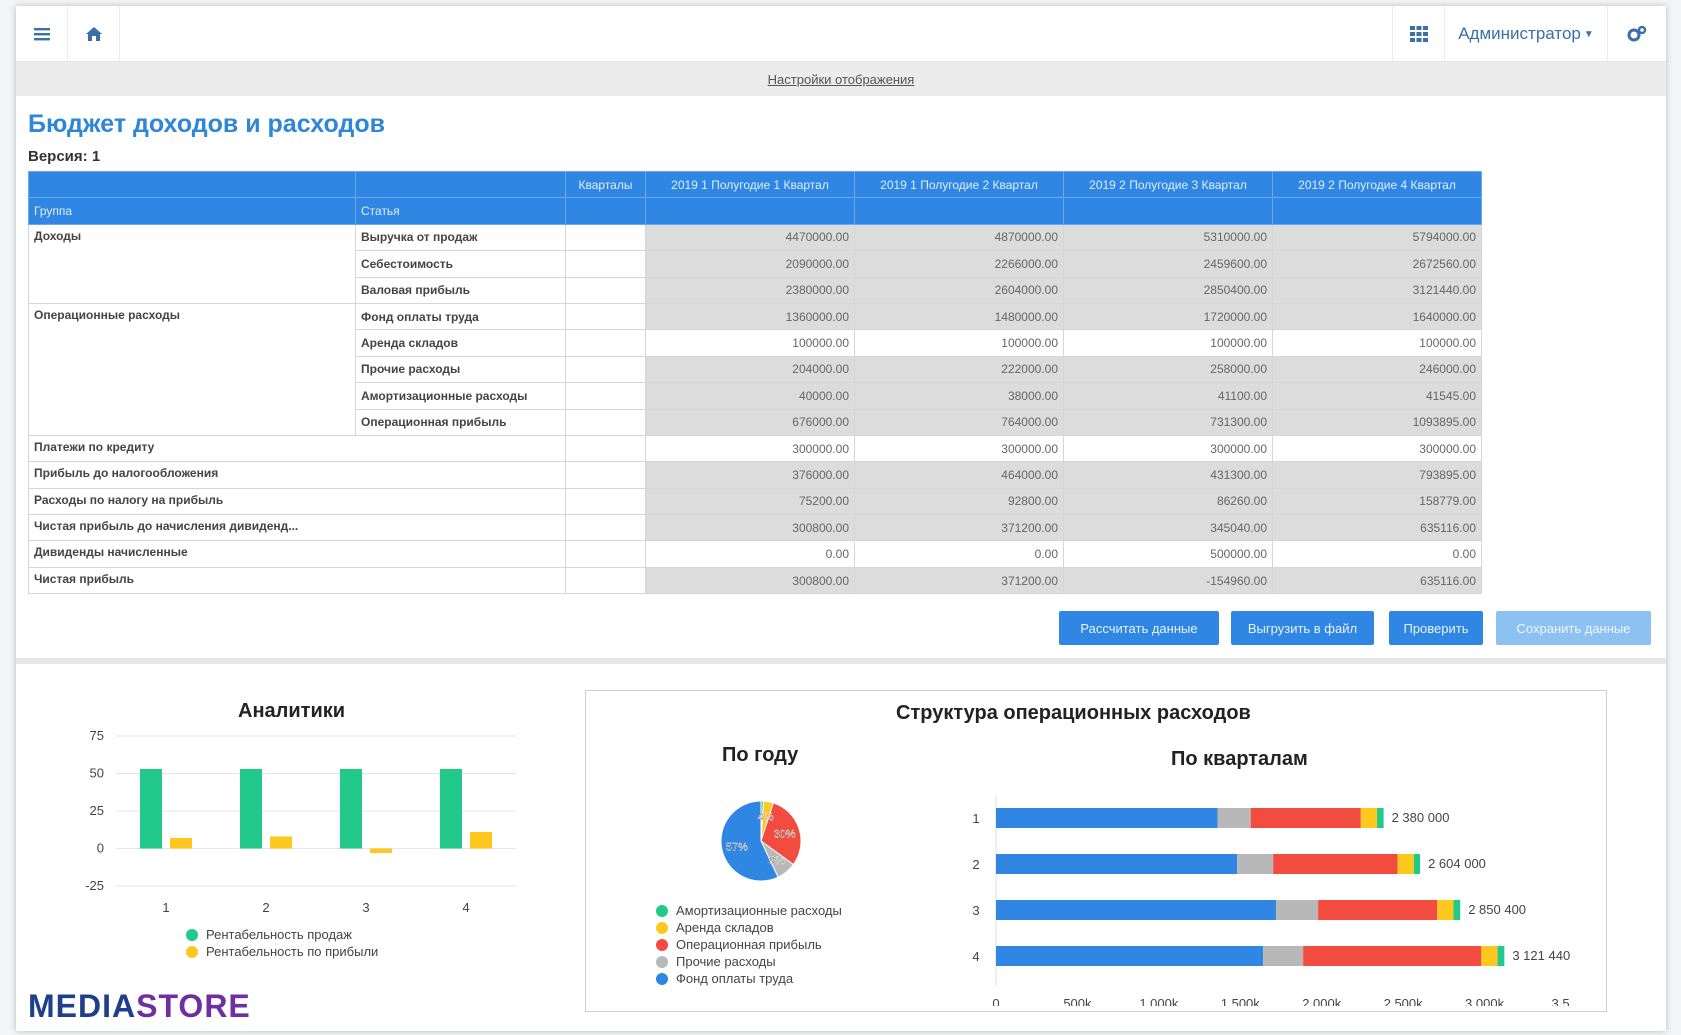  I want to click on value-cell: -154960.00, so click(1168, 580).